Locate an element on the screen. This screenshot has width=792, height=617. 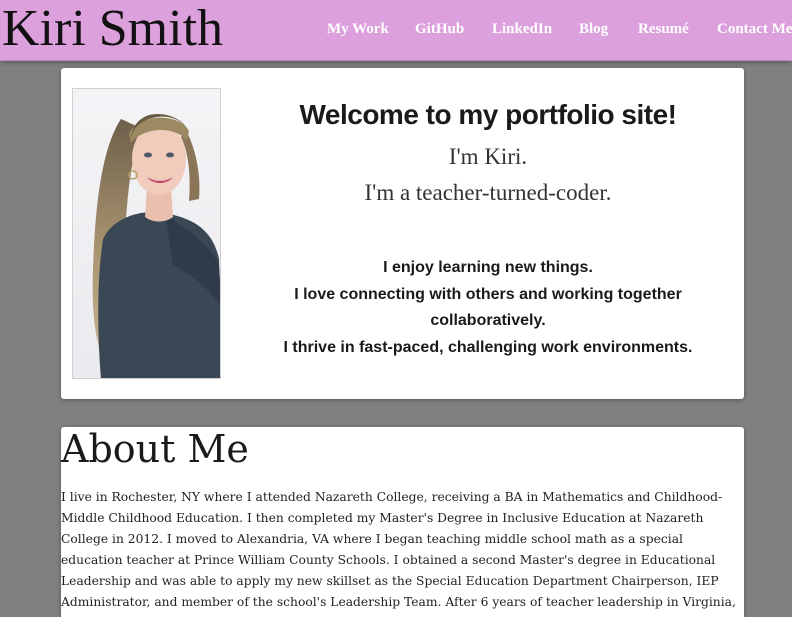
nav-link-blog: Blog is located at coordinates (593, 29).